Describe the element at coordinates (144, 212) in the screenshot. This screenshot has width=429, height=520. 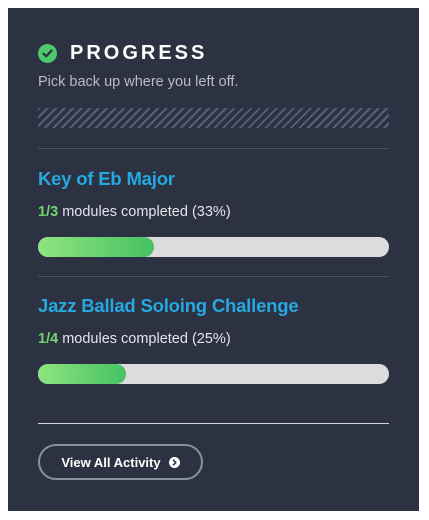
I see `modules-label: modules completed (33%)` at that location.